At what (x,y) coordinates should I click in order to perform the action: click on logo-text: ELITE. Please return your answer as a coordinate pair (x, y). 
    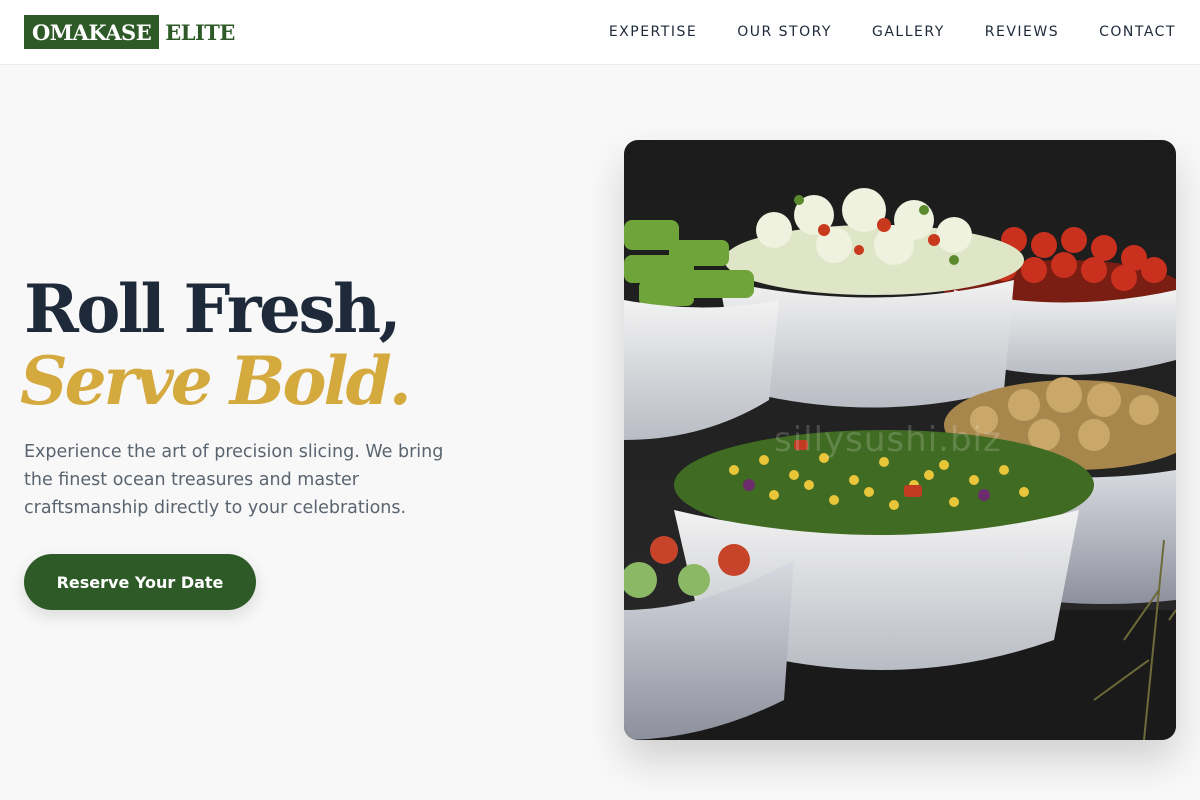
    Looking at the image, I should click on (200, 32).